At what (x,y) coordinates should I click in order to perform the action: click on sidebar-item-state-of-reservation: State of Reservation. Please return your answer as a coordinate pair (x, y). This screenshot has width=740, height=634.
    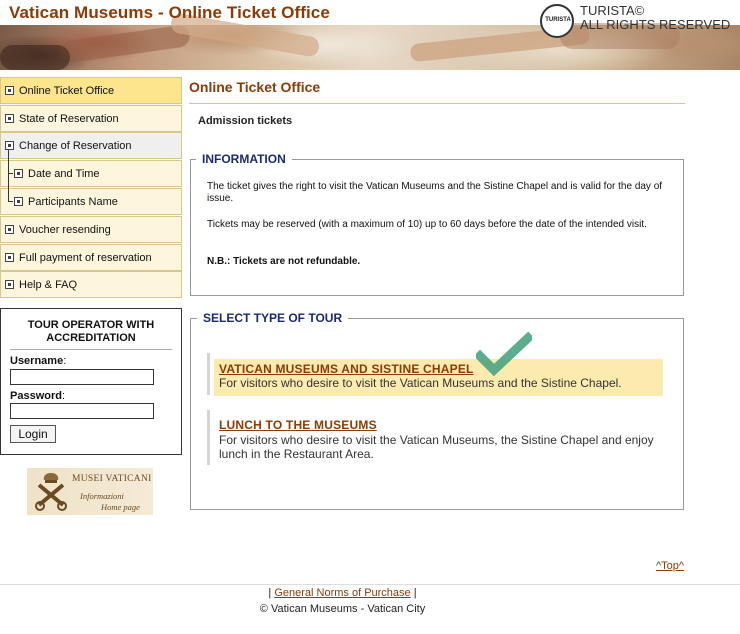
    Looking at the image, I should click on (91, 118).